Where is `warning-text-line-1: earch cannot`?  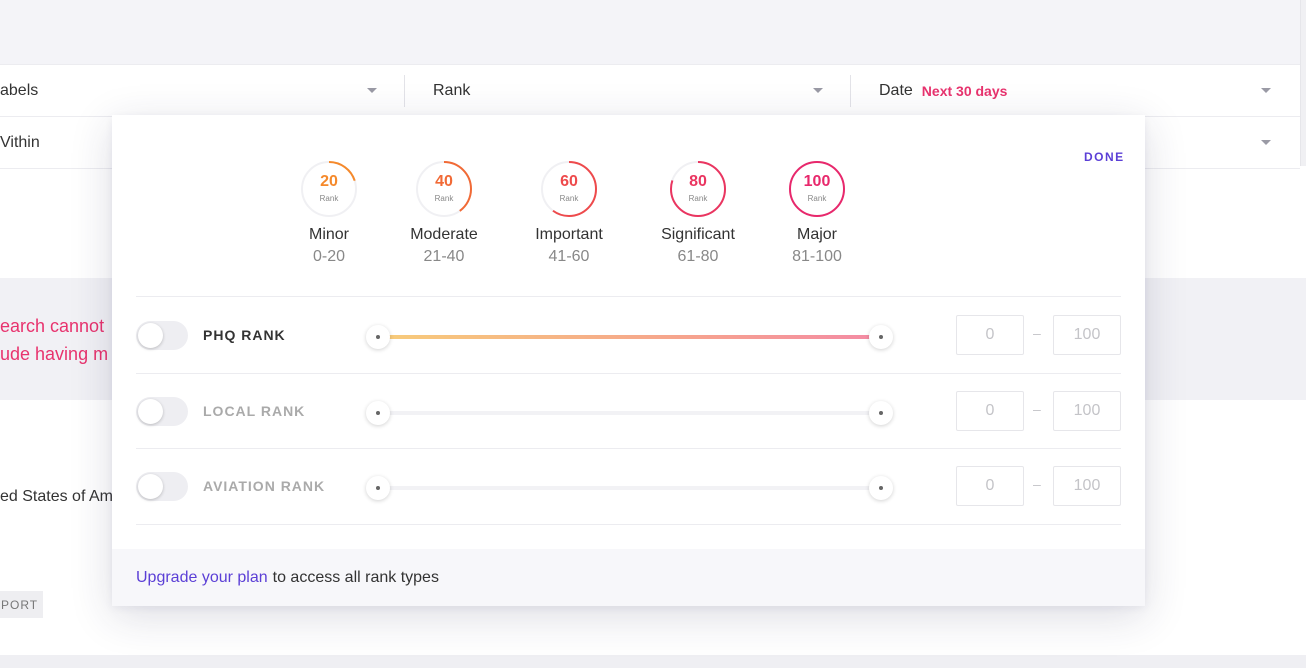 warning-text-line-1: earch cannot is located at coordinates (52, 326).